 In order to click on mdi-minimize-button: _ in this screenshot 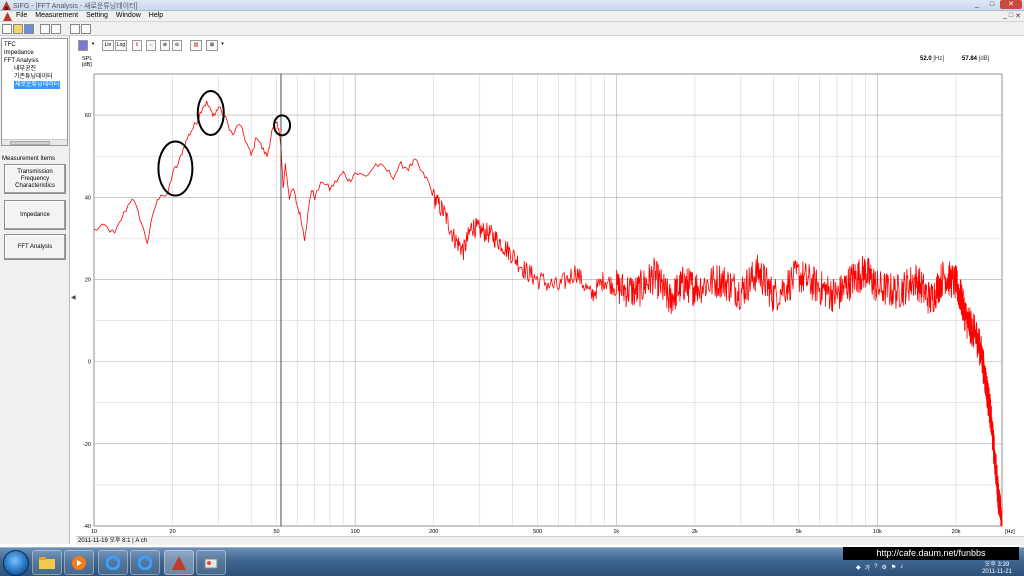, I will do `click(1005, 16)`.